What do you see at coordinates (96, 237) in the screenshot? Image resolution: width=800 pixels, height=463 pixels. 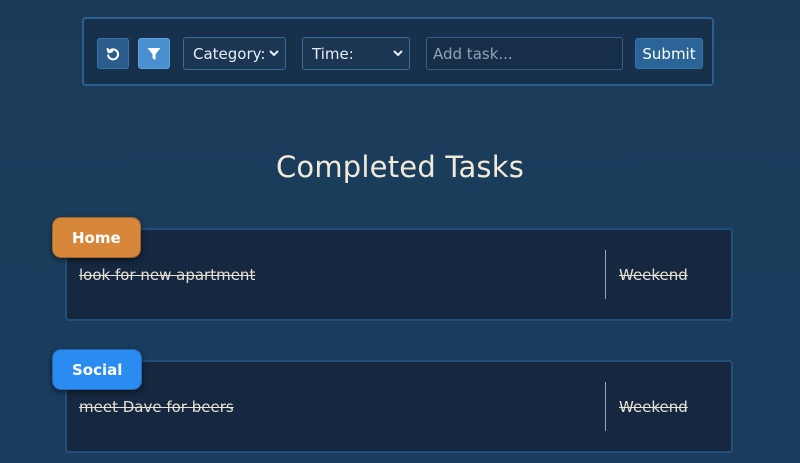 I see `category-badge-home: Home` at bounding box center [96, 237].